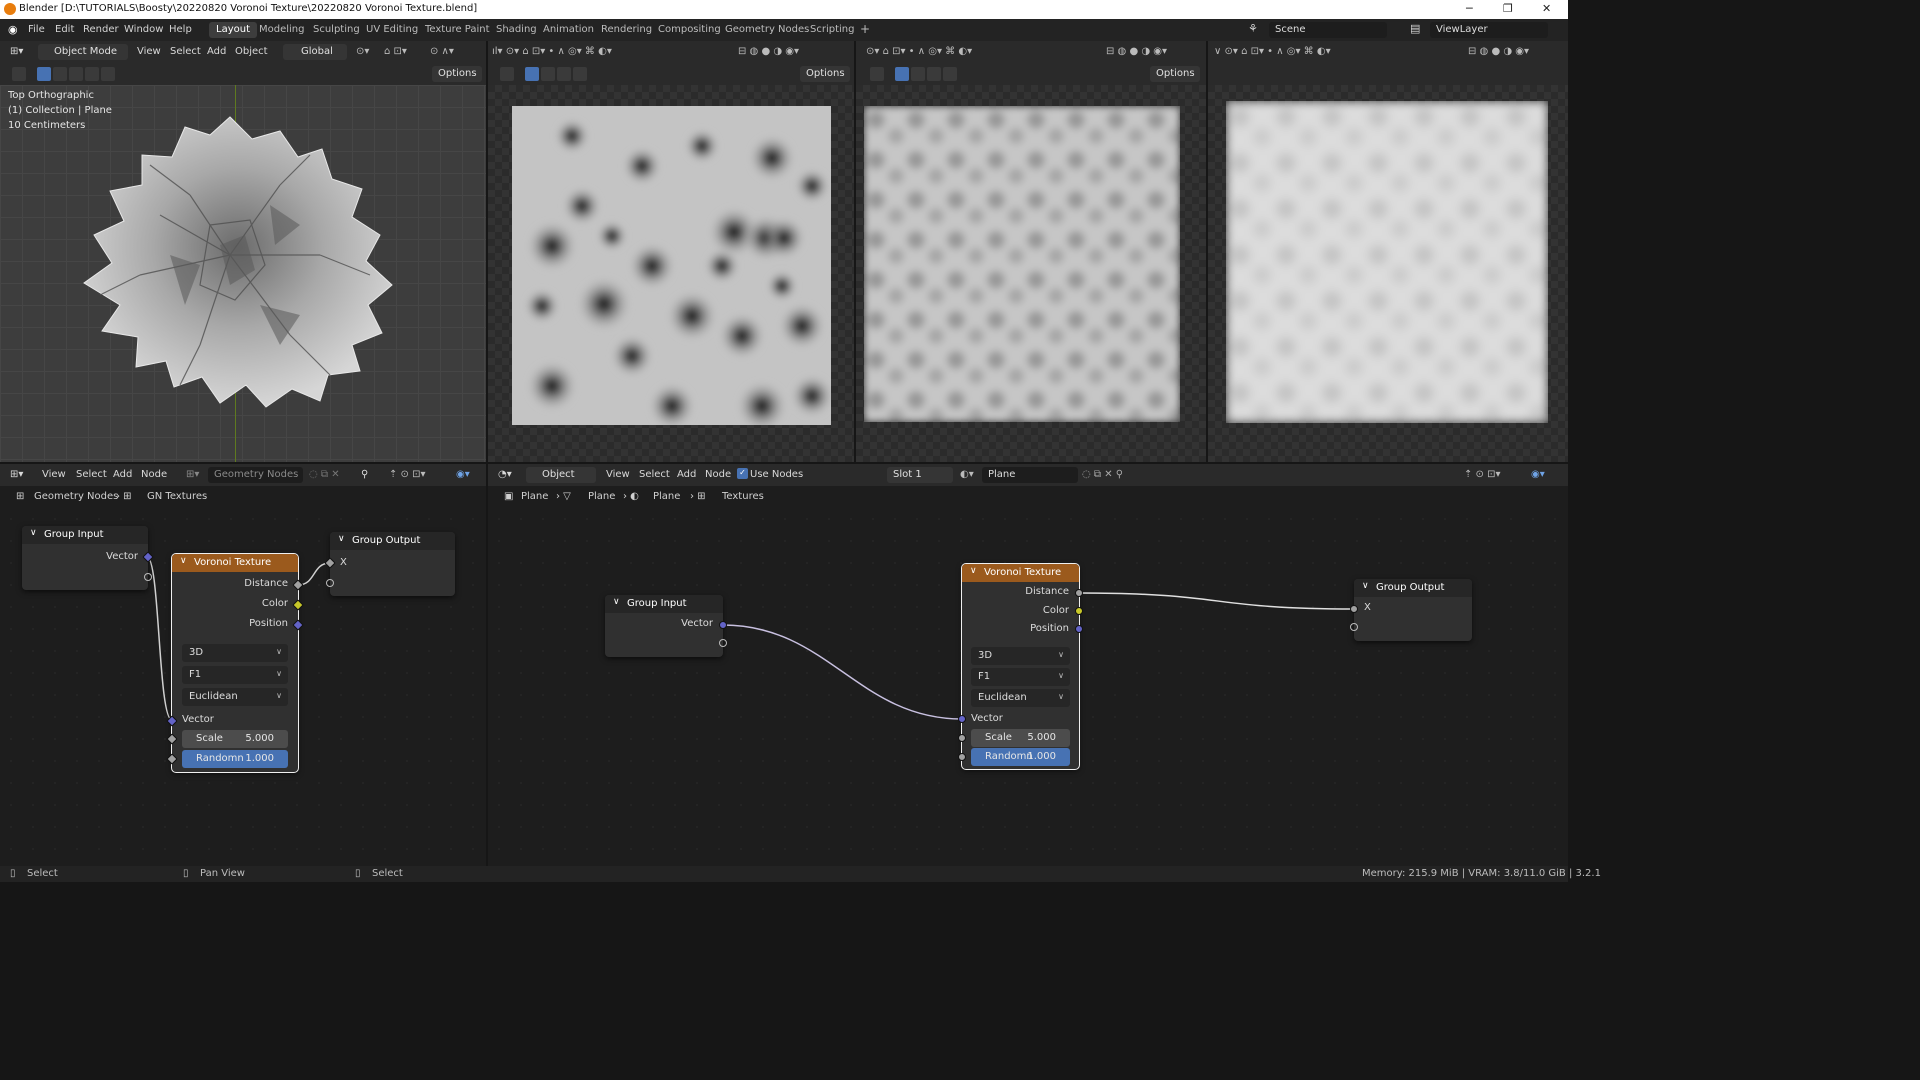 This screenshot has height=1080, width=1920. Describe the element at coordinates (1253, 28) in the screenshot. I see `scene-icon: ⚘` at that location.